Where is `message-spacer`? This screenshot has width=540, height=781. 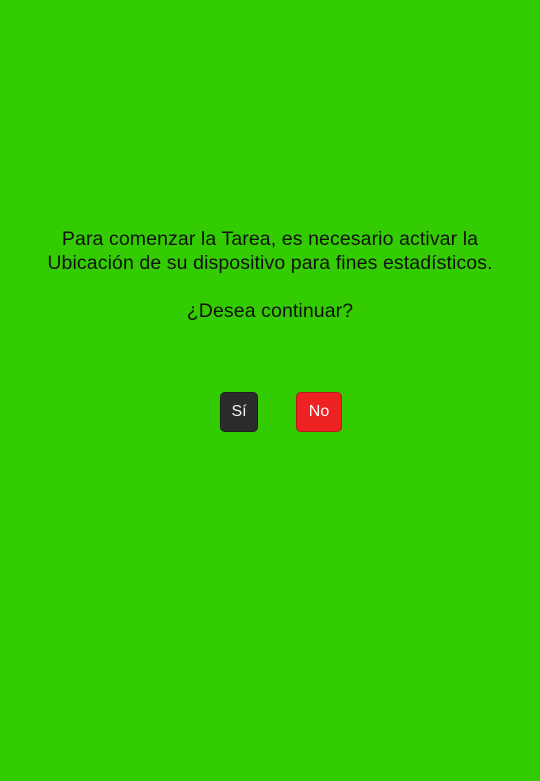 message-spacer is located at coordinates (270, 287).